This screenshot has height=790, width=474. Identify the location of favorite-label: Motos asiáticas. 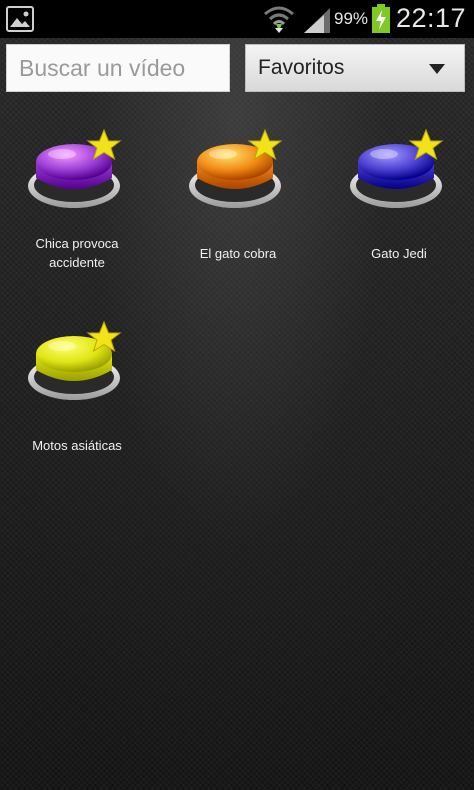
(77, 445).